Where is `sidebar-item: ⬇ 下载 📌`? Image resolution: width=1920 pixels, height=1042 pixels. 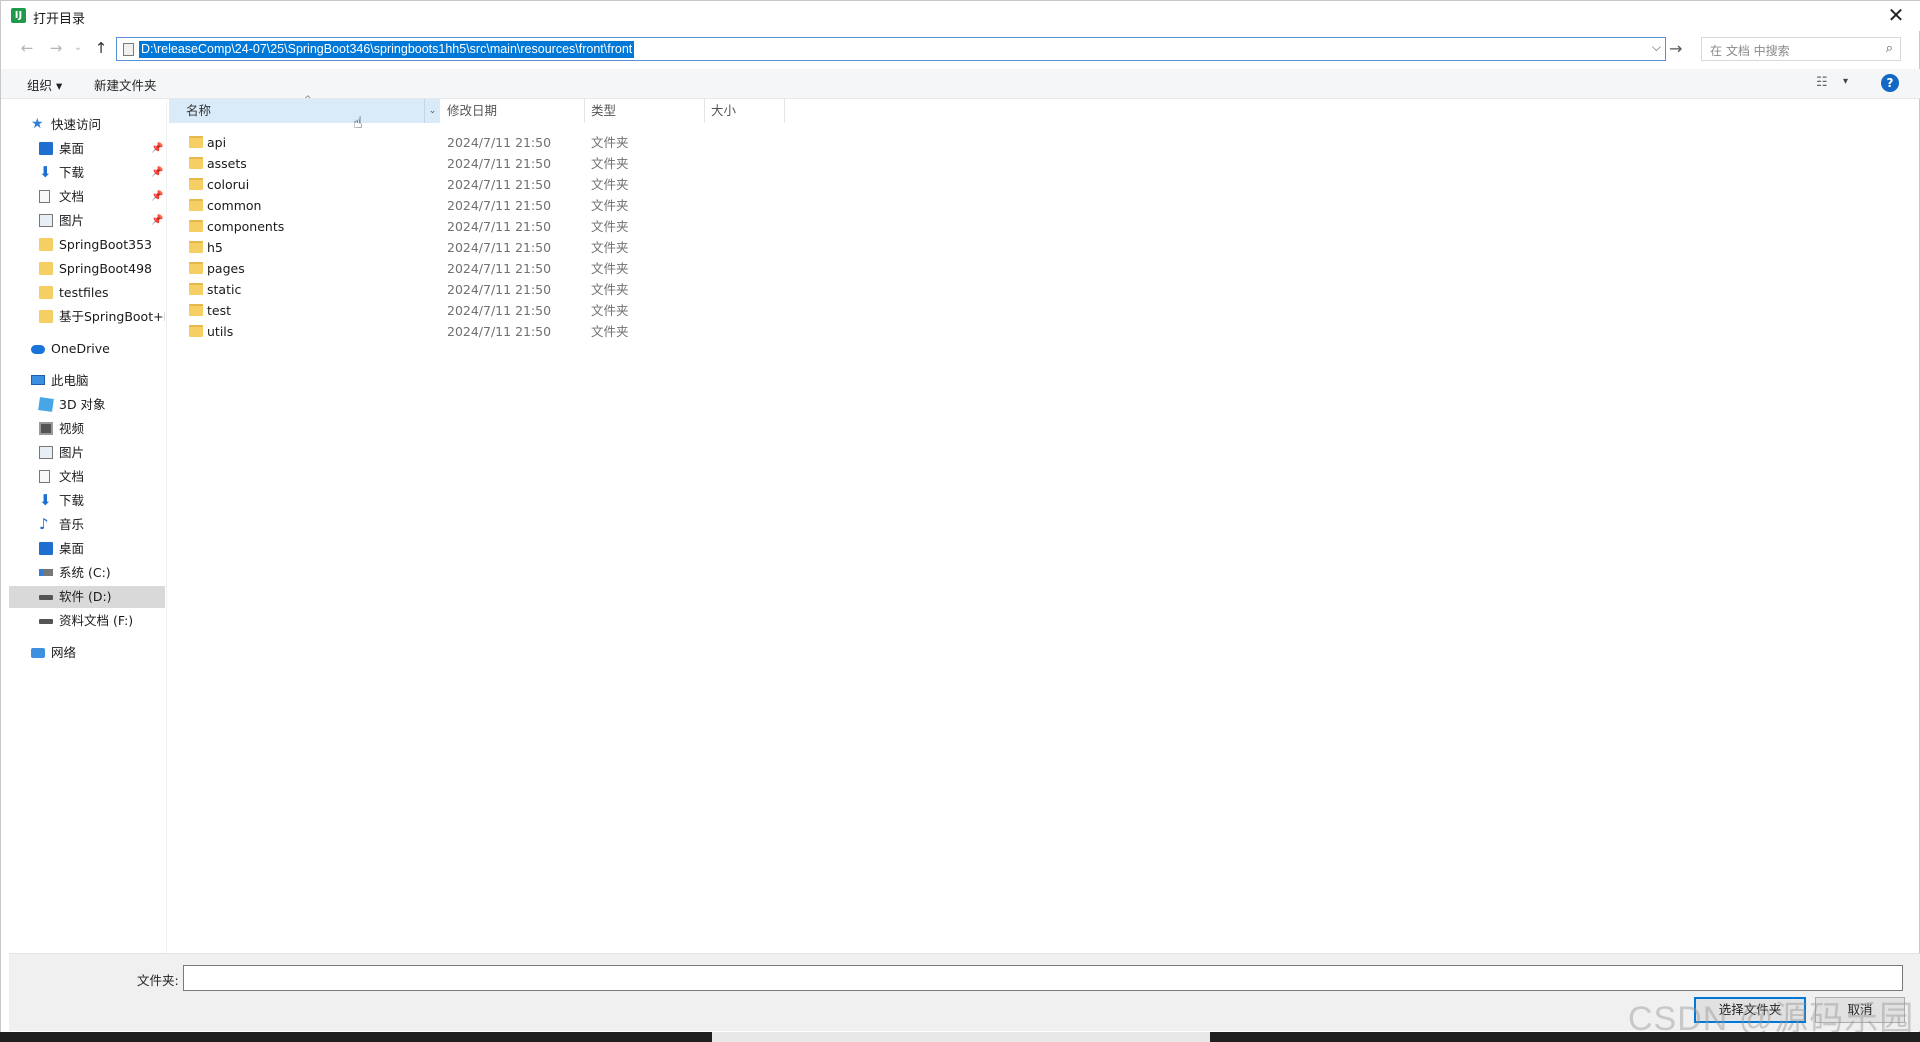 sidebar-item: ⬇ 下载 📌 is located at coordinates (87, 173).